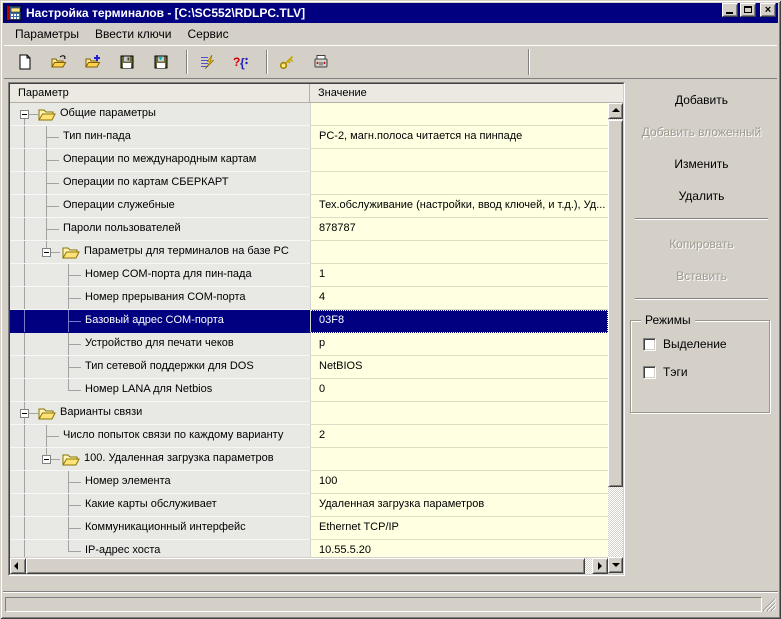 The image size is (781, 619). Describe the element at coordinates (160, 252) in the screenshot. I see `param-cell: Параметры для терминалов на базе PC` at that location.